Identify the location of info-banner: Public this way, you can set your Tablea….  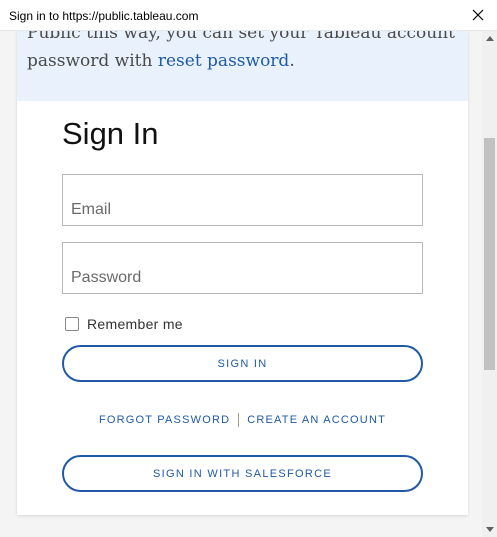
(242, 66).